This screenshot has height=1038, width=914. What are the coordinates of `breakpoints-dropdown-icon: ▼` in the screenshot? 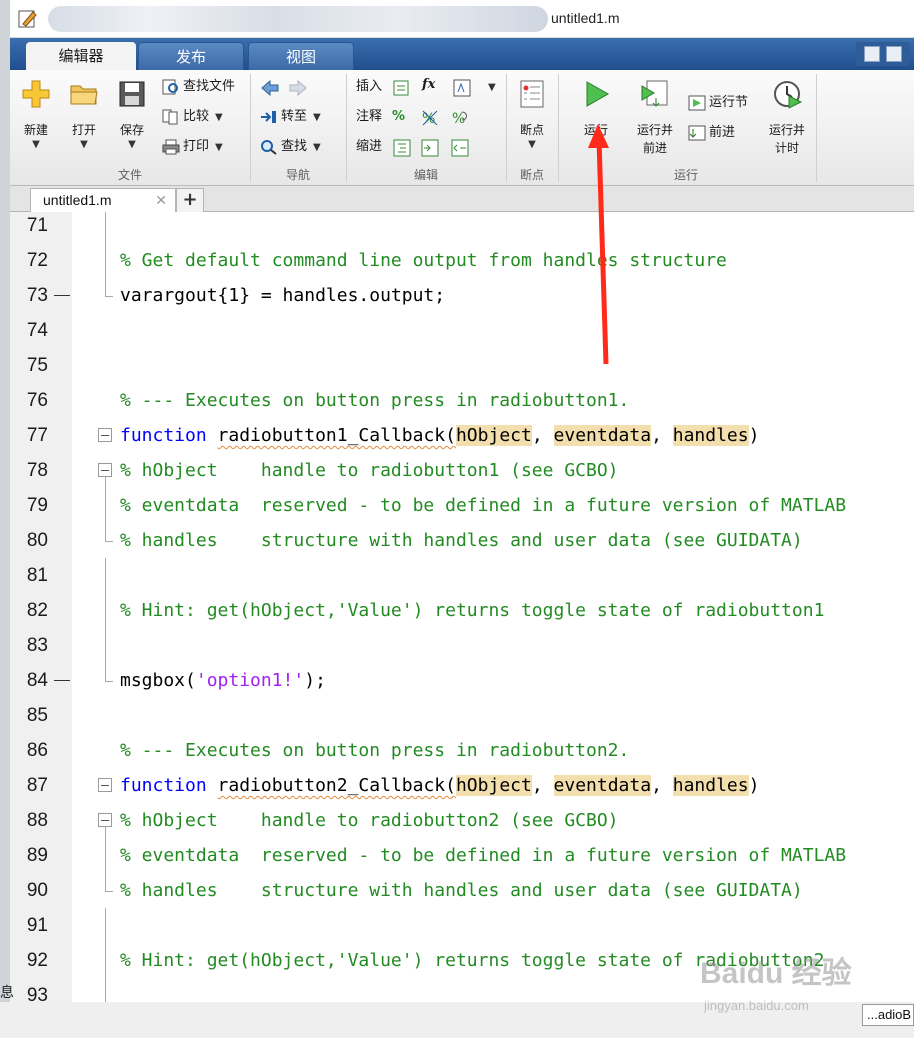 It's located at (532, 145).